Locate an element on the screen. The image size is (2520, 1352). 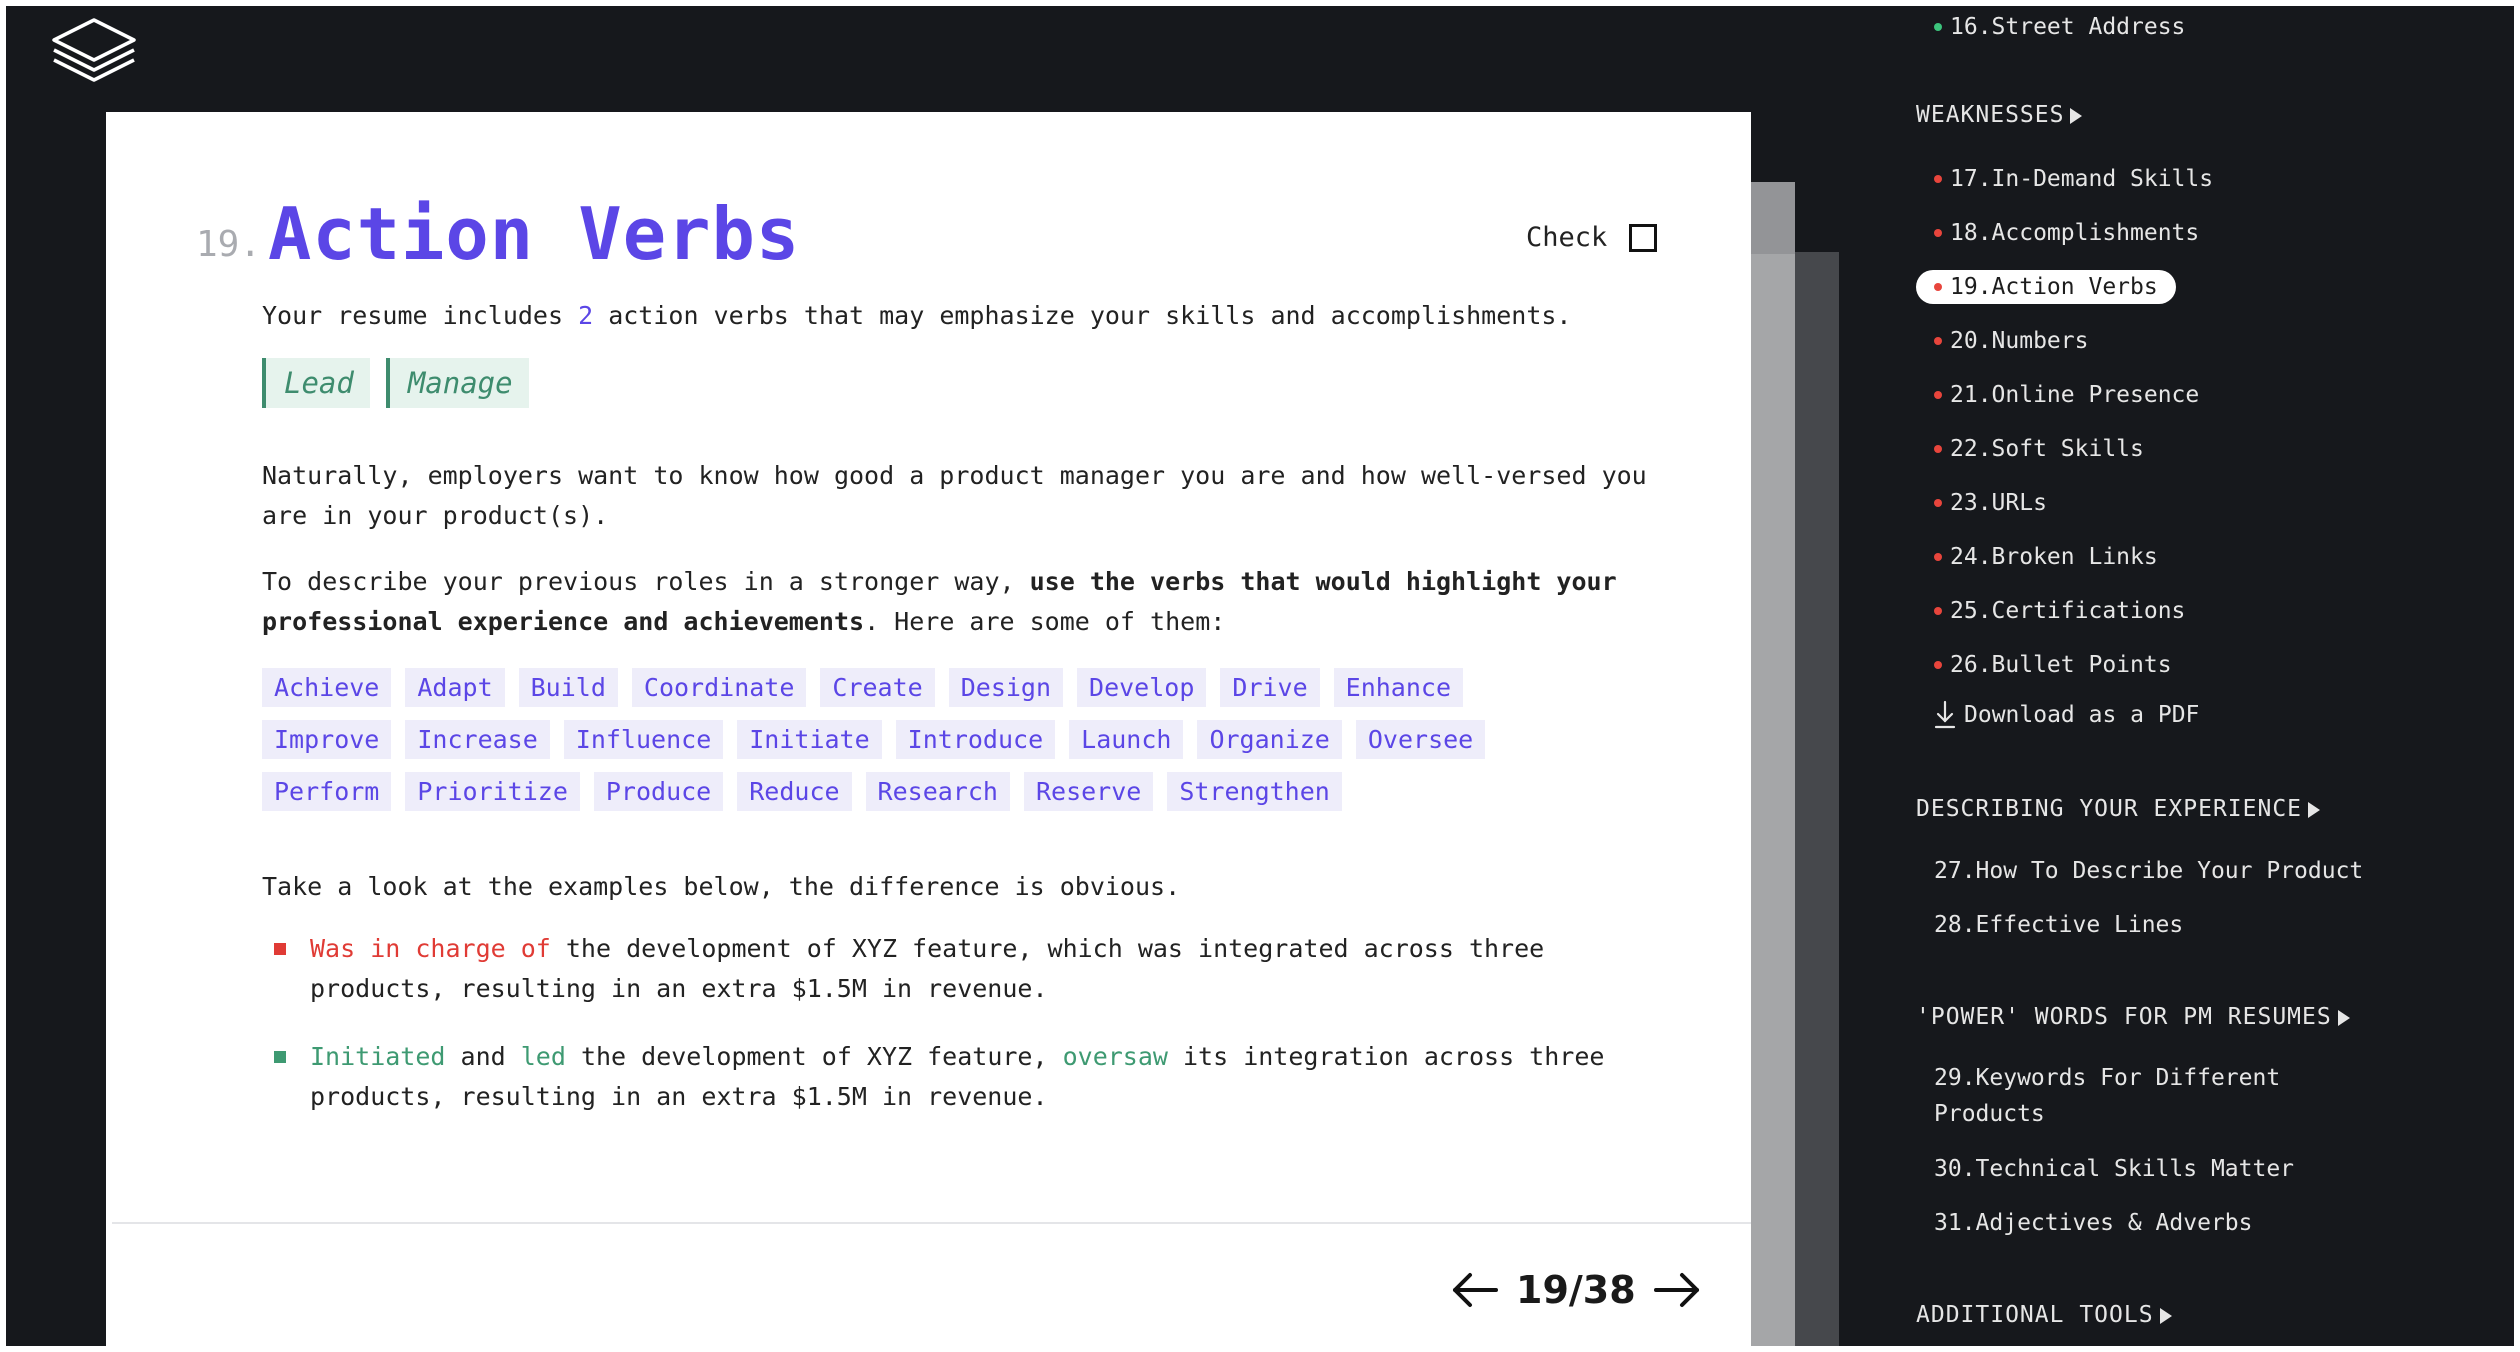
sidebar-item-label: 20.Numbers is located at coordinates (2019, 341).